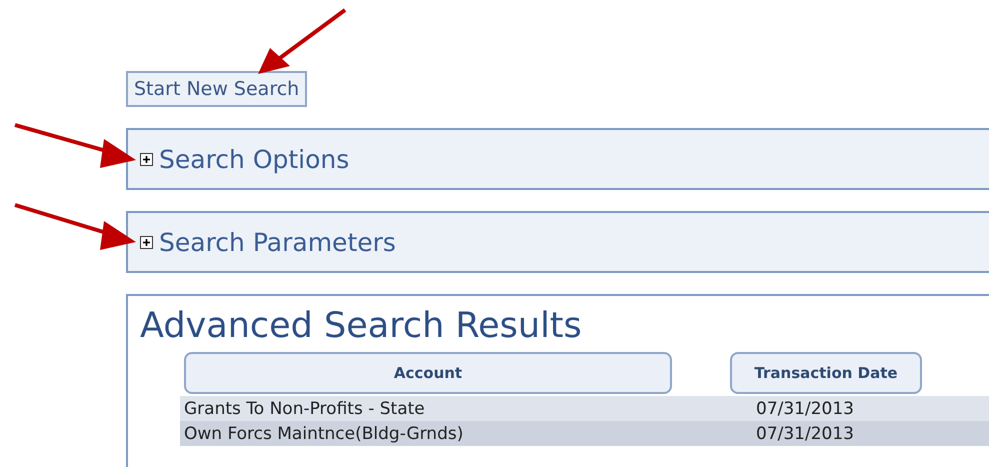  I want to click on table-row: Grants To Non-Profits - State 07/31/2013, so click(584, 408).